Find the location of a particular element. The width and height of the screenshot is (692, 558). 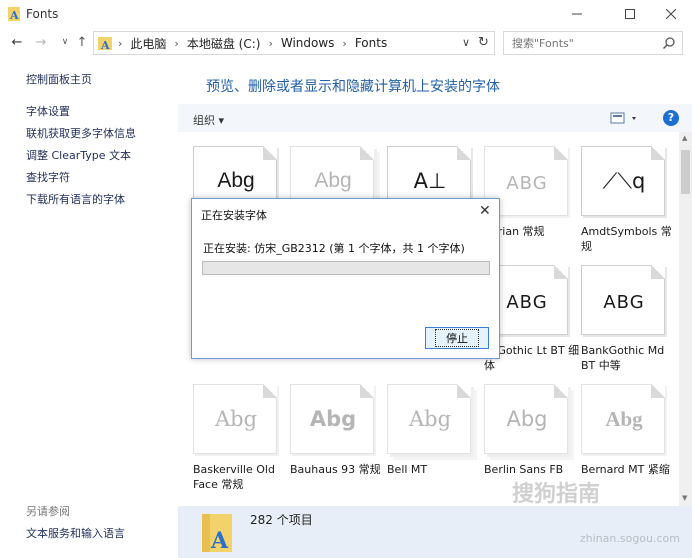

font-preview-icon: ABG is located at coordinates (623, 300).